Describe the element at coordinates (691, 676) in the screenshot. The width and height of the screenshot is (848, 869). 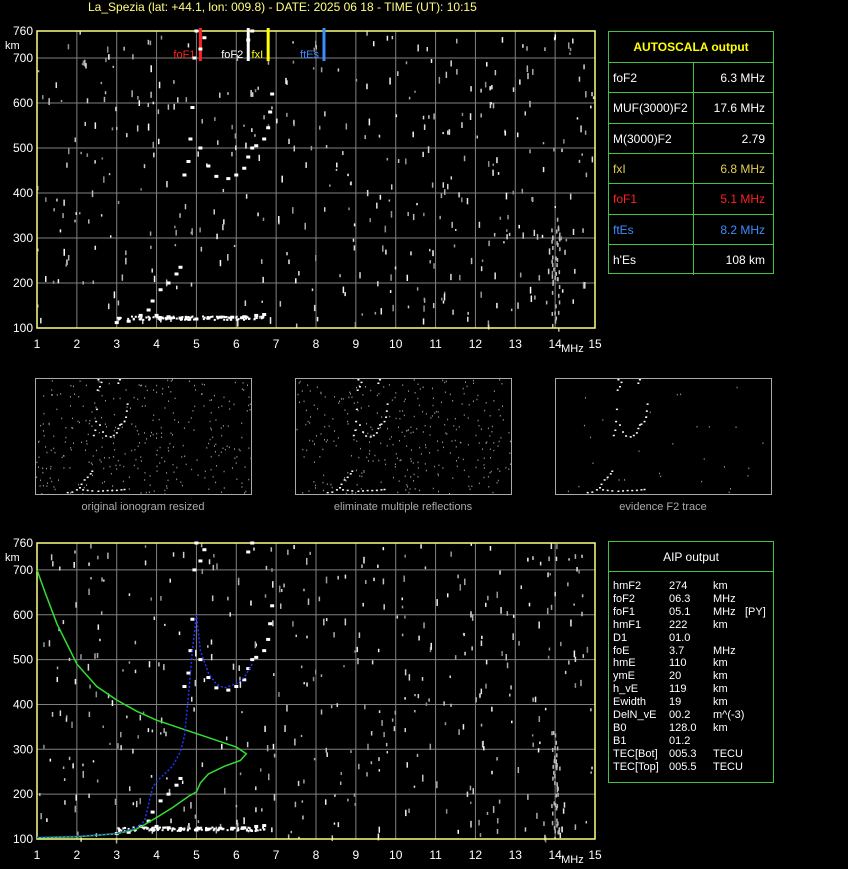
I see `aip-row: ymE 20 km` at that location.